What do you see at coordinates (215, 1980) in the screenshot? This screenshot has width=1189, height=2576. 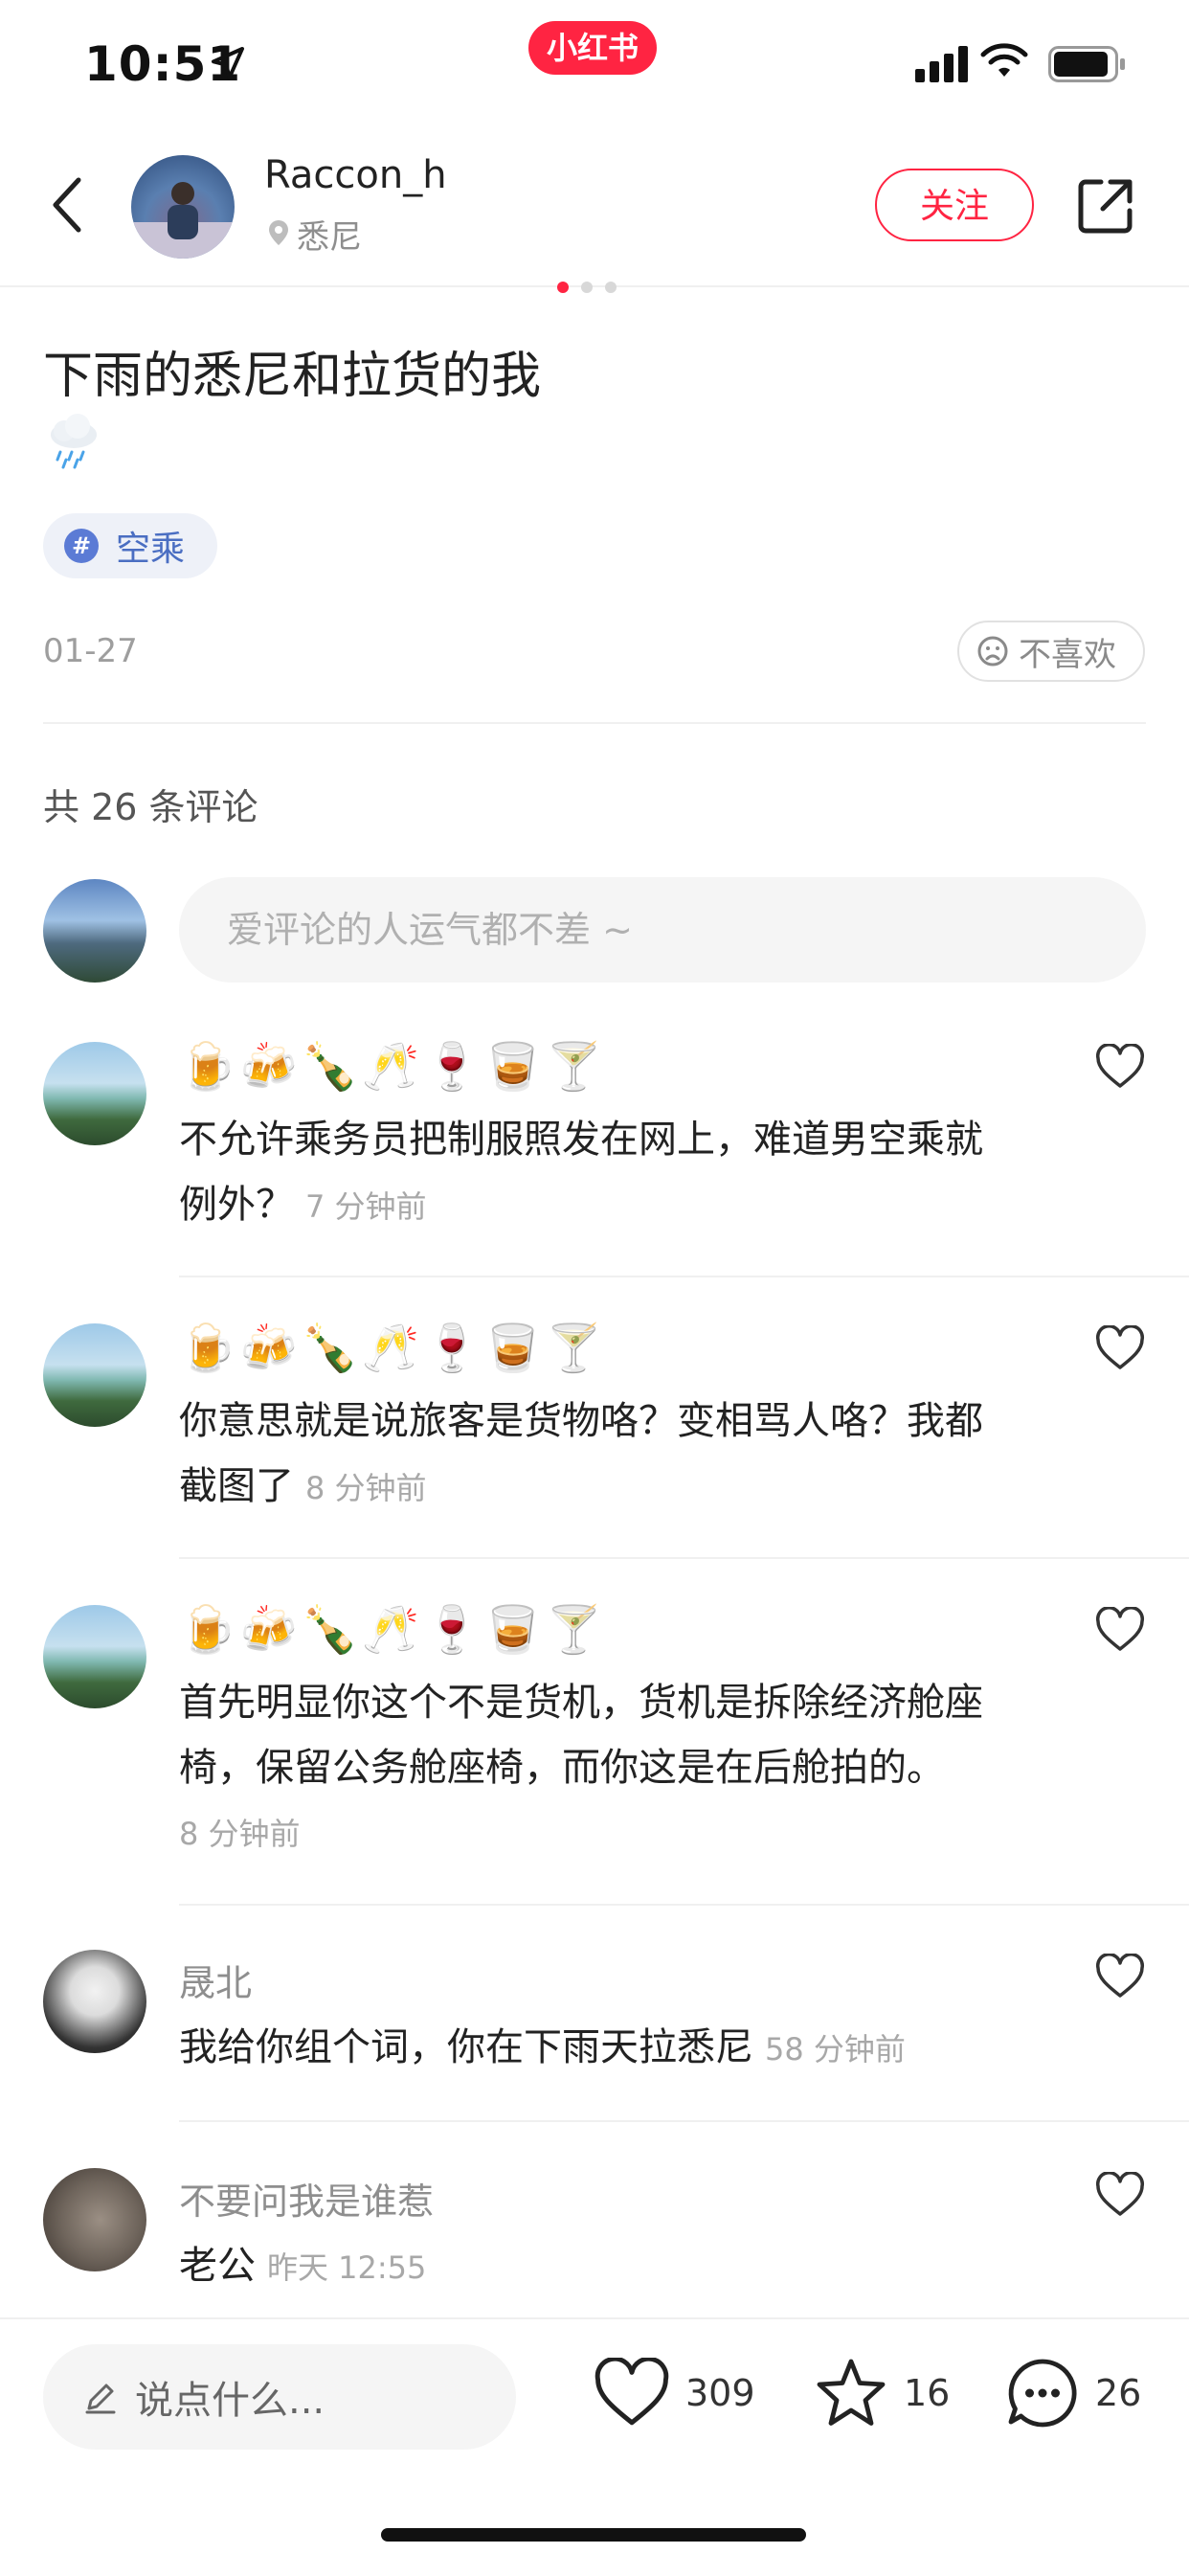 I see `commenter-name: 晟北` at bounding box center [215, 1980].